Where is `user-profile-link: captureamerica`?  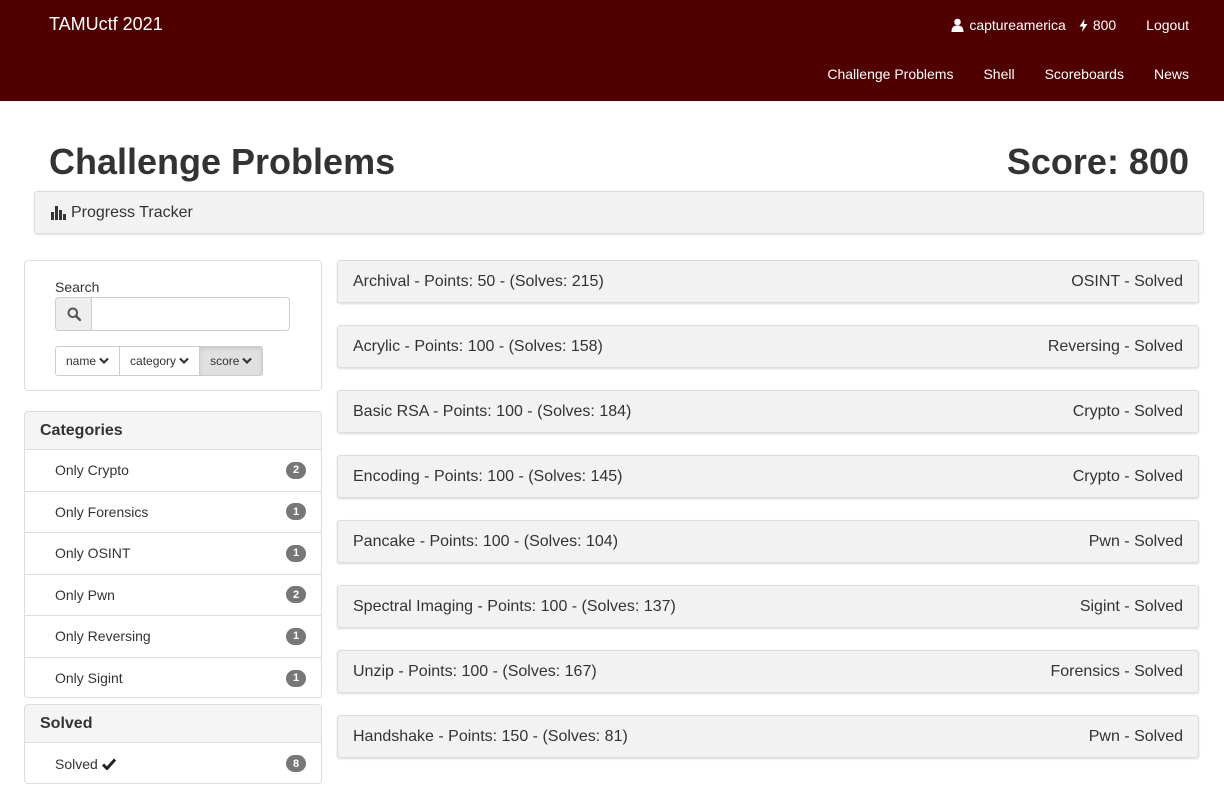
user-profile-link: captureamerica is located at coordinates (1008, 25).